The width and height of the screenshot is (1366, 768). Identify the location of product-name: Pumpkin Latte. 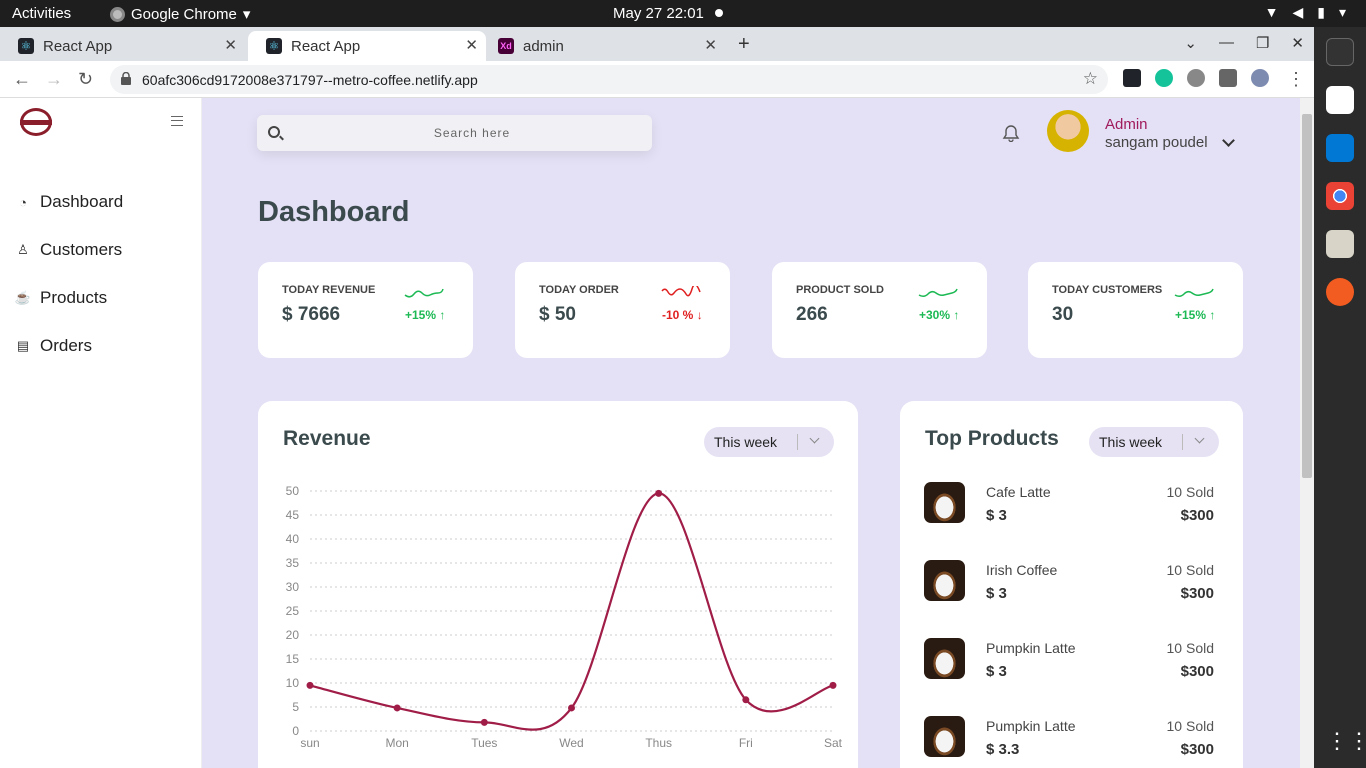
(1031, 648).